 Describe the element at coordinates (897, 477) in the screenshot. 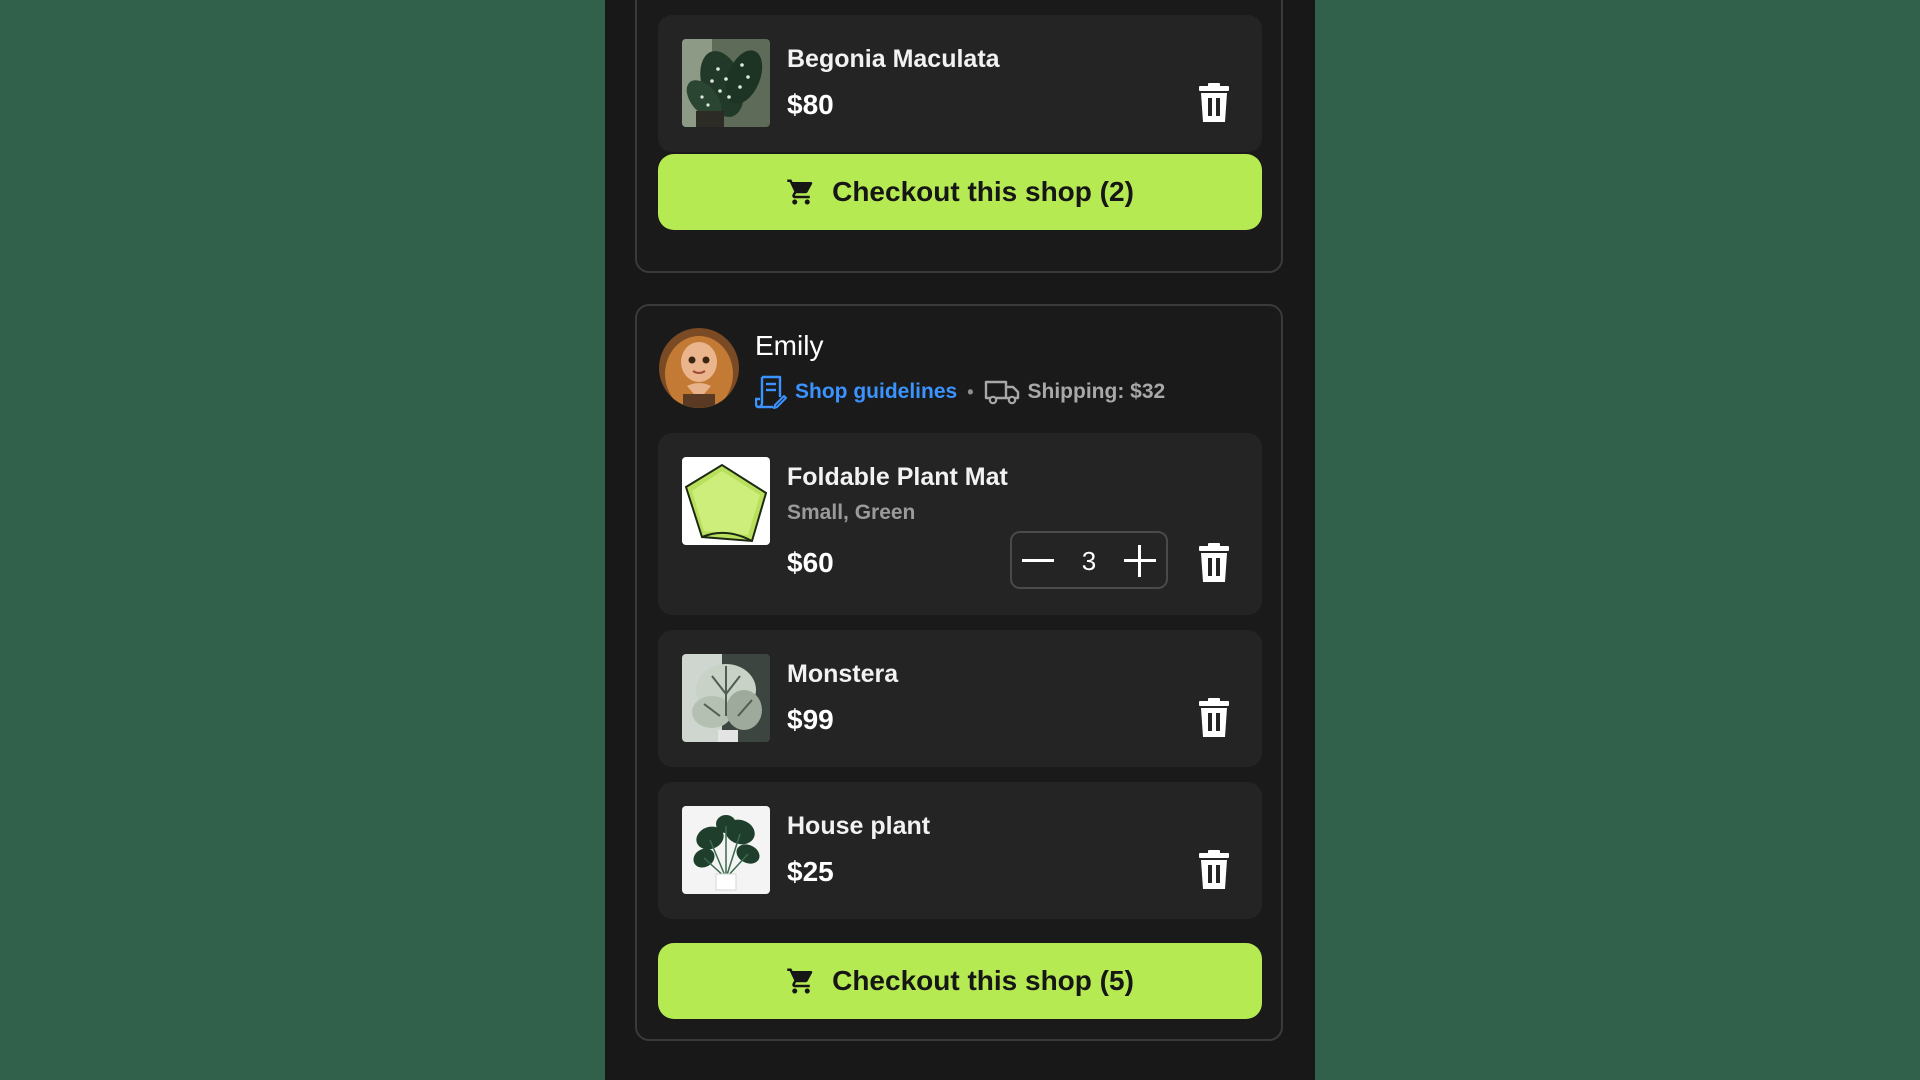

I see `item-name: Foldable Plant Mat` at that location.